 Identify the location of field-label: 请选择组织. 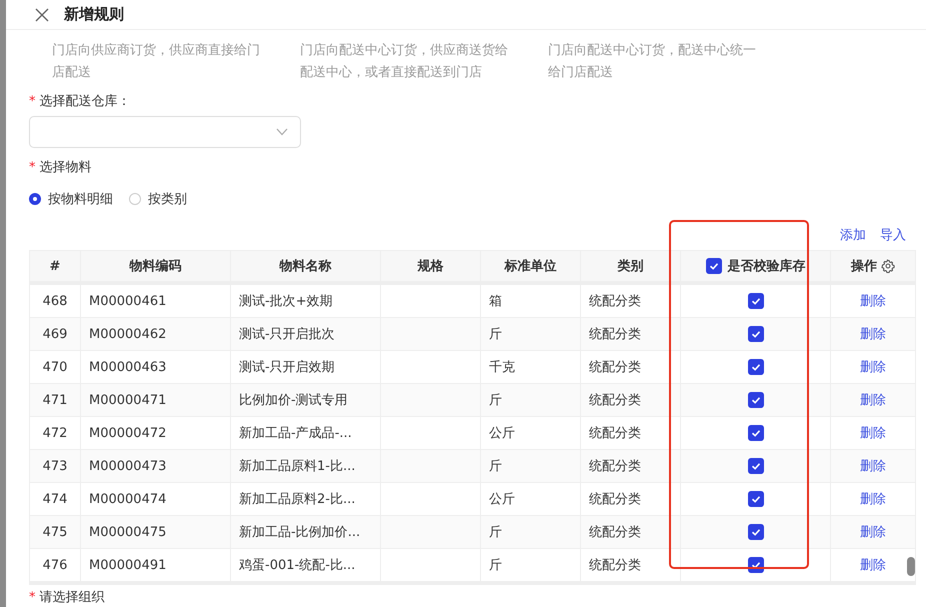
(72, 598).